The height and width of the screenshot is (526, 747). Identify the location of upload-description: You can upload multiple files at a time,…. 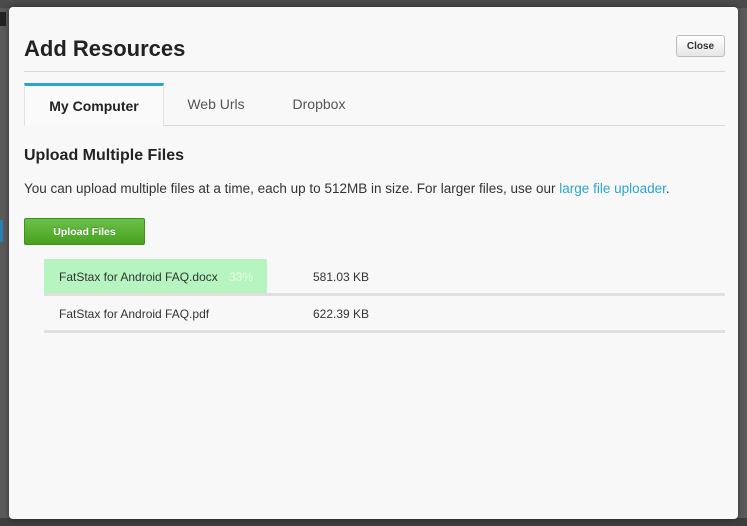
(374, 188).